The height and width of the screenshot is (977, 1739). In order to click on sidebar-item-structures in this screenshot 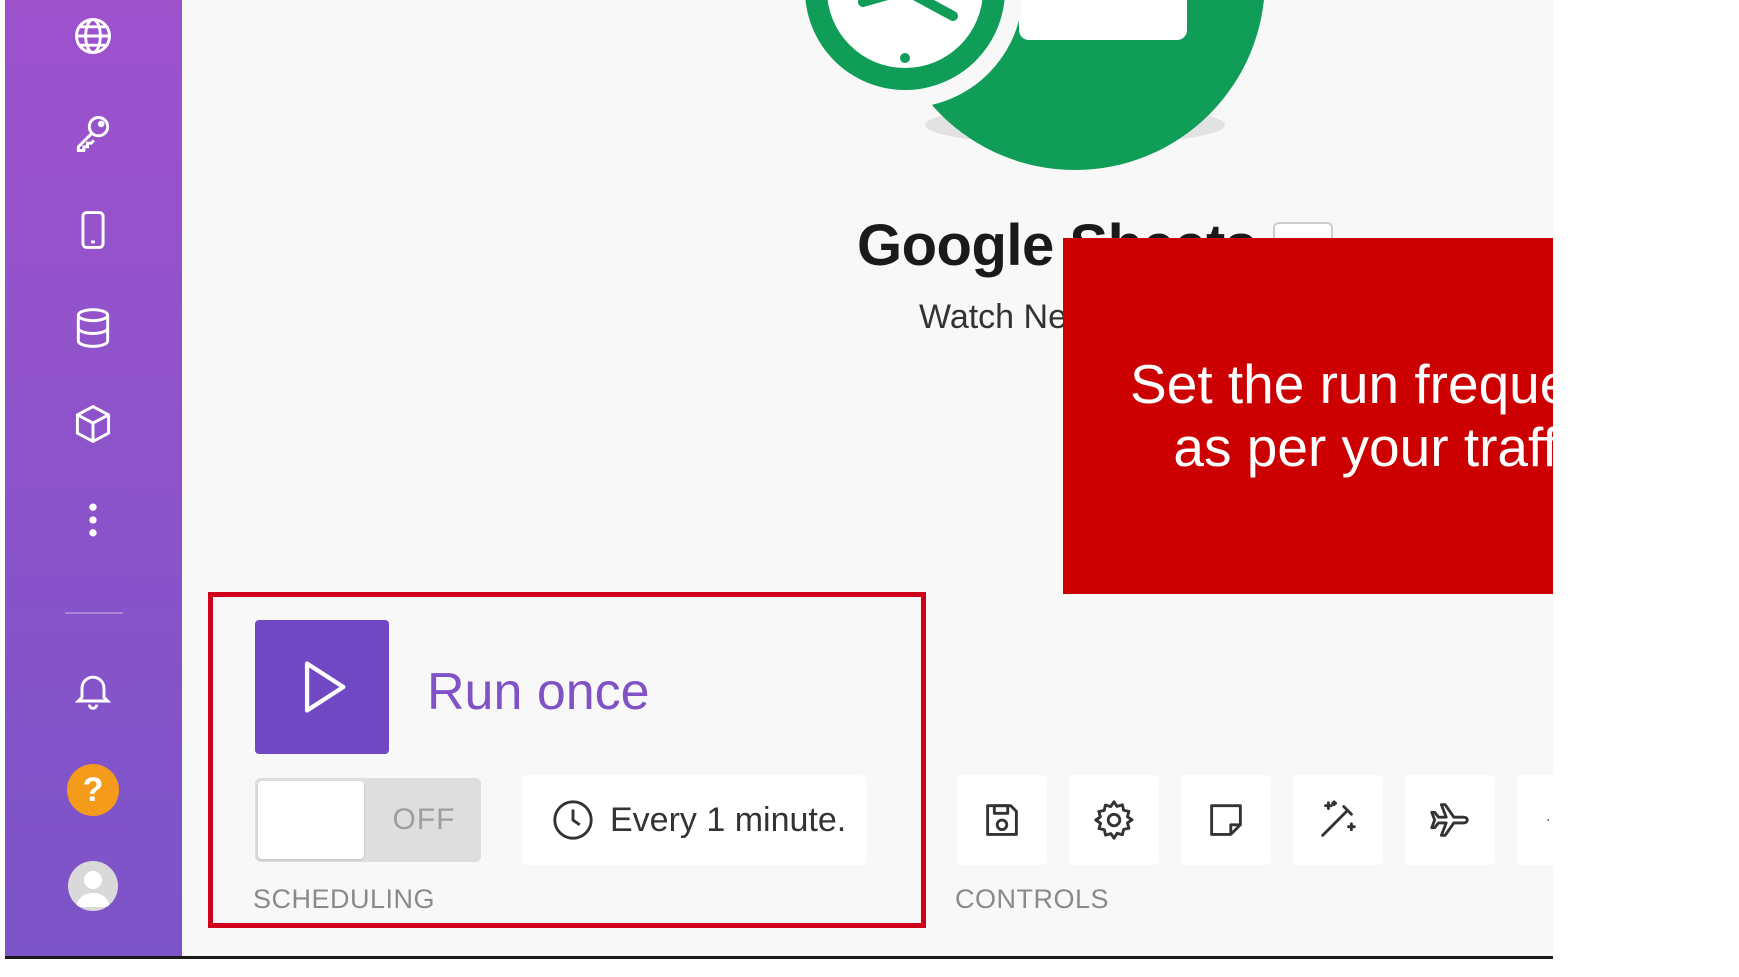, I will do `click(93, 424)`.